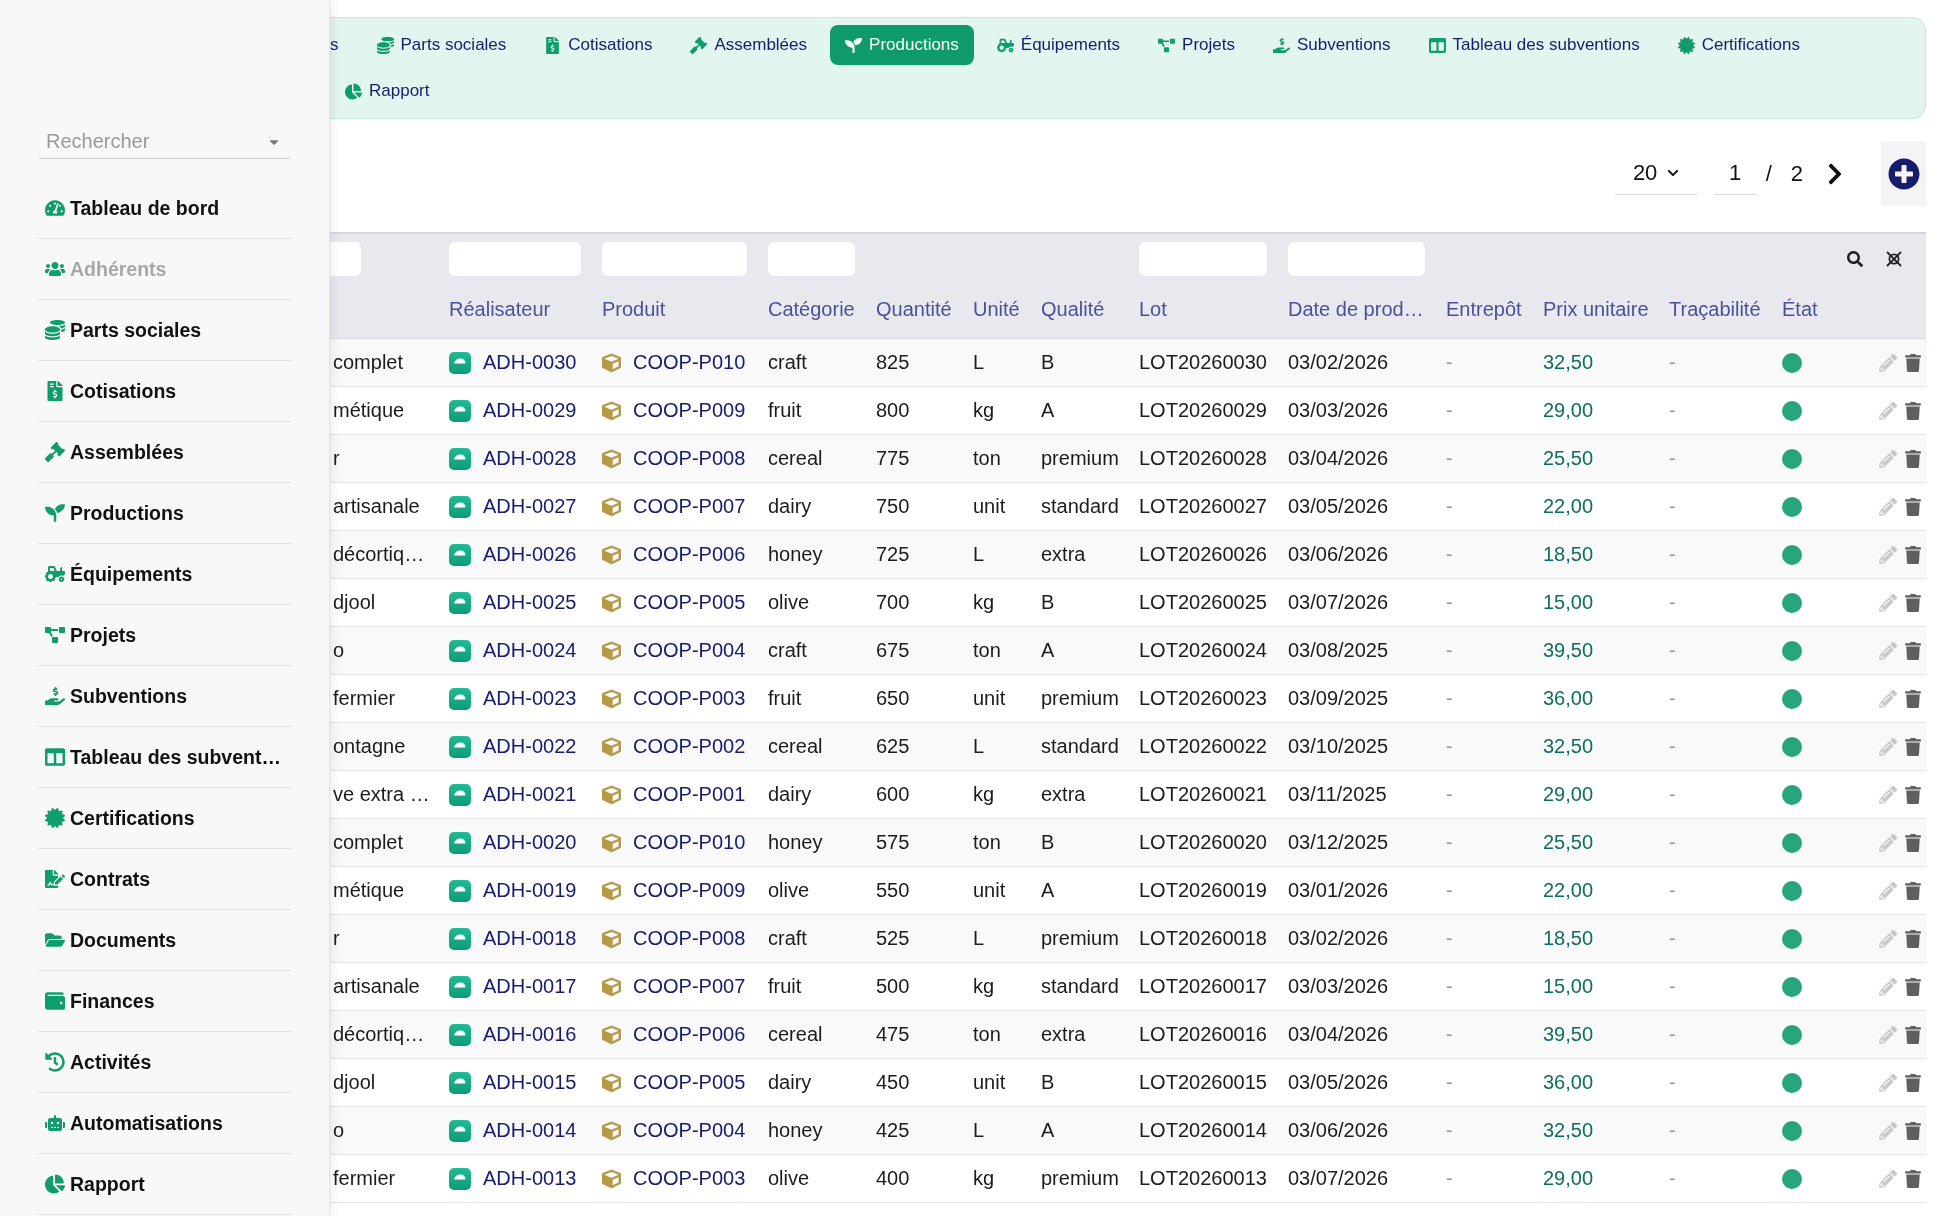 The height and width of the screenshot is (1216, 1946). What do you see at coordinates (164, 452) in the screenshot?
I see `sidebar-item: Assemblées` at bounding box center [164, 452].